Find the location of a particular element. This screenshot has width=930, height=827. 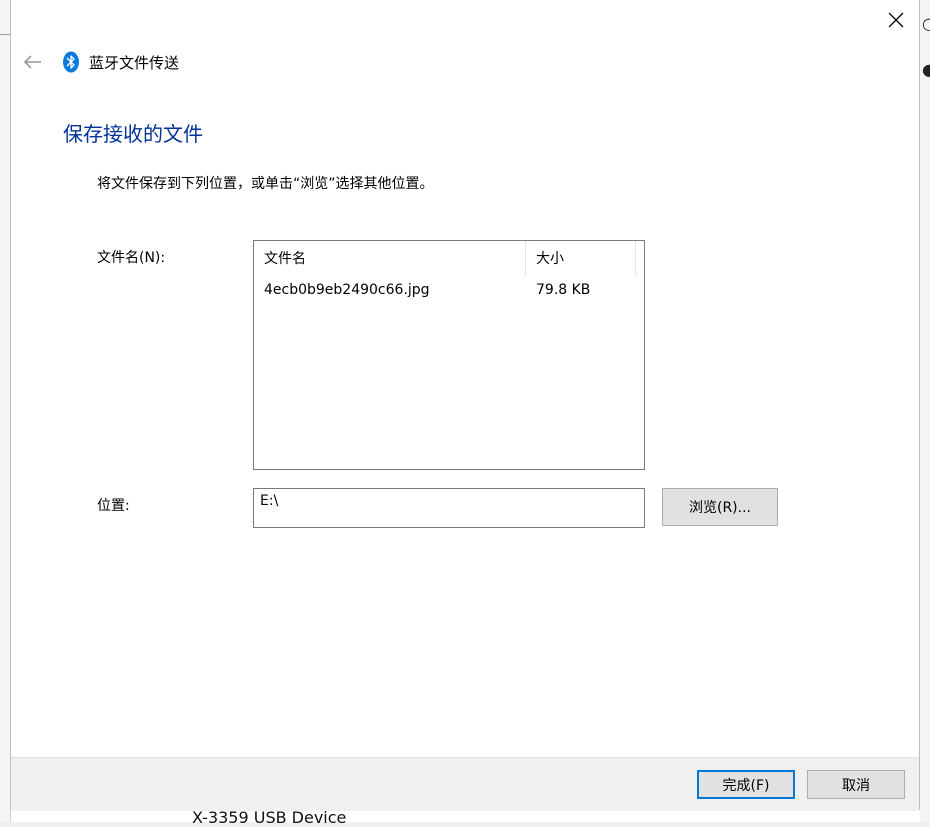

back-arrow-icon is located at coordinates (32, 62).